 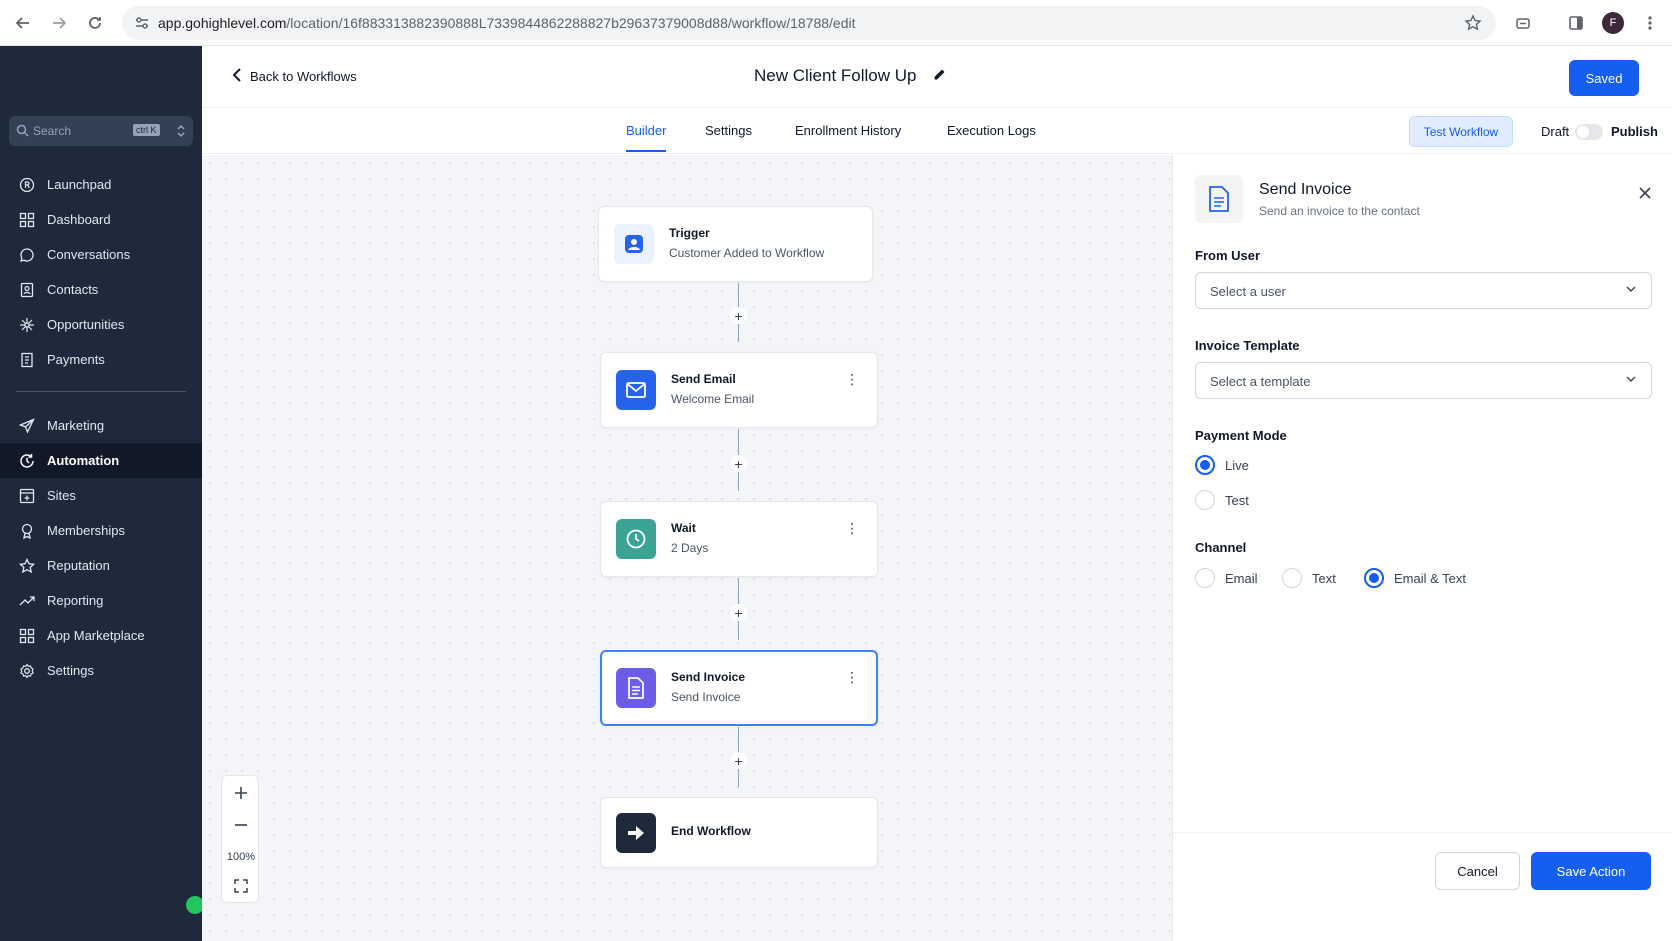 What do you see at coordinates (1477, 871) in the screenshot?
I see `cancel-button: Cancel` at bounding box center [1477, 871].